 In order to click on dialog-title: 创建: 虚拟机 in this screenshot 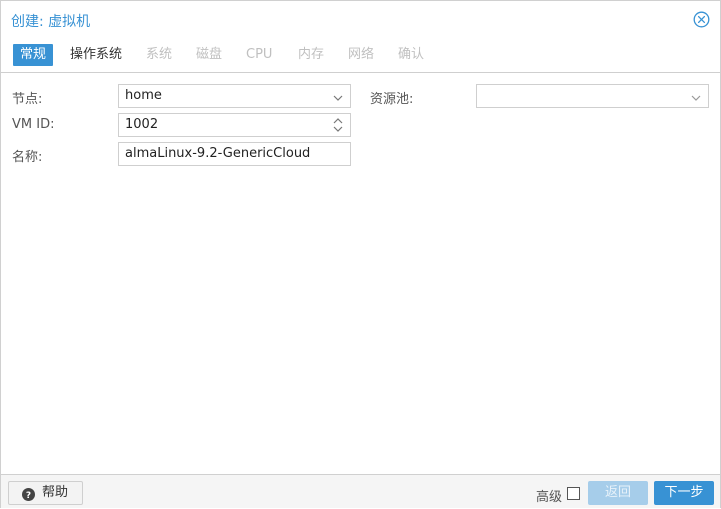, I will do `click(51, 22)`.